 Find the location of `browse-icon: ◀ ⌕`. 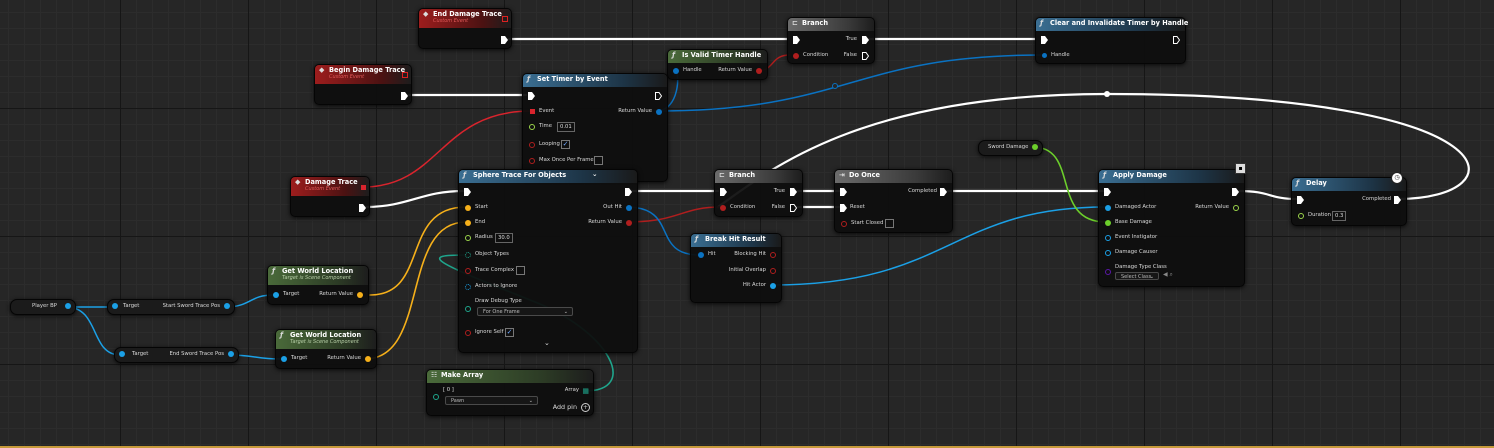

browse-icon: ◀ ⌕ is located at coordinates (1168, 275).